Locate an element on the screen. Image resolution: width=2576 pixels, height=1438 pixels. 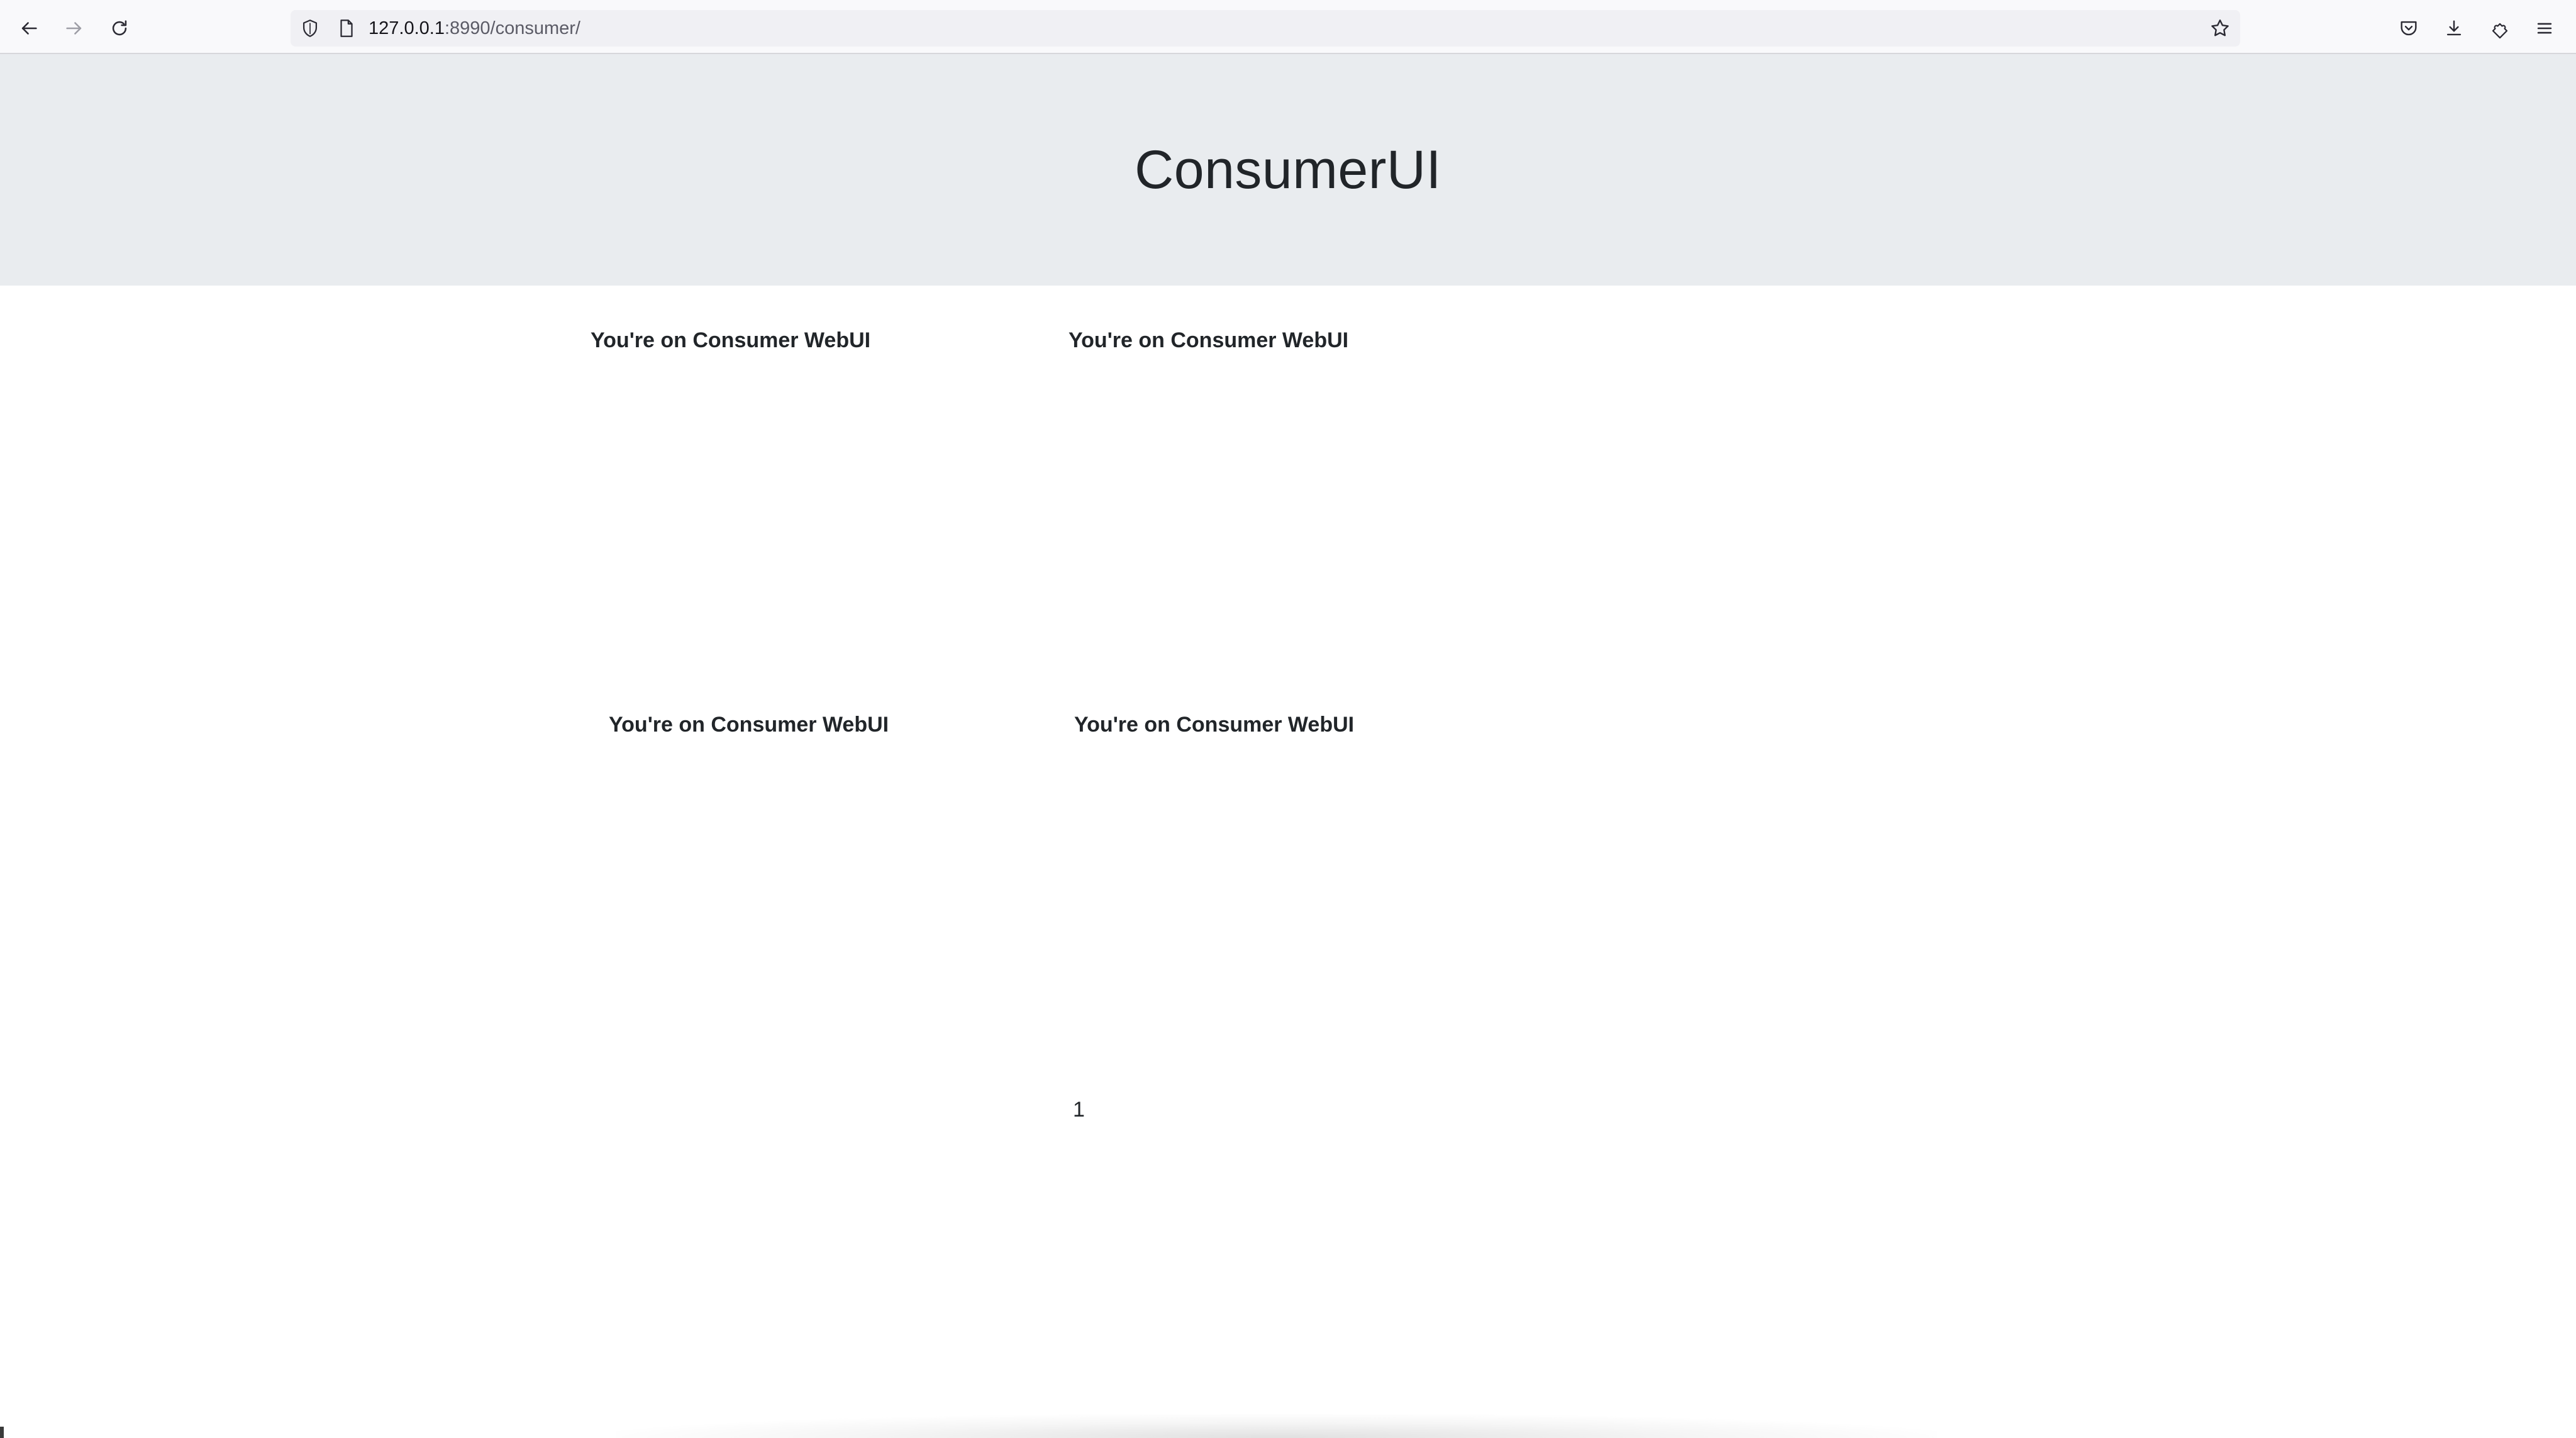
shield-icon is located at coordinates (310, 28).